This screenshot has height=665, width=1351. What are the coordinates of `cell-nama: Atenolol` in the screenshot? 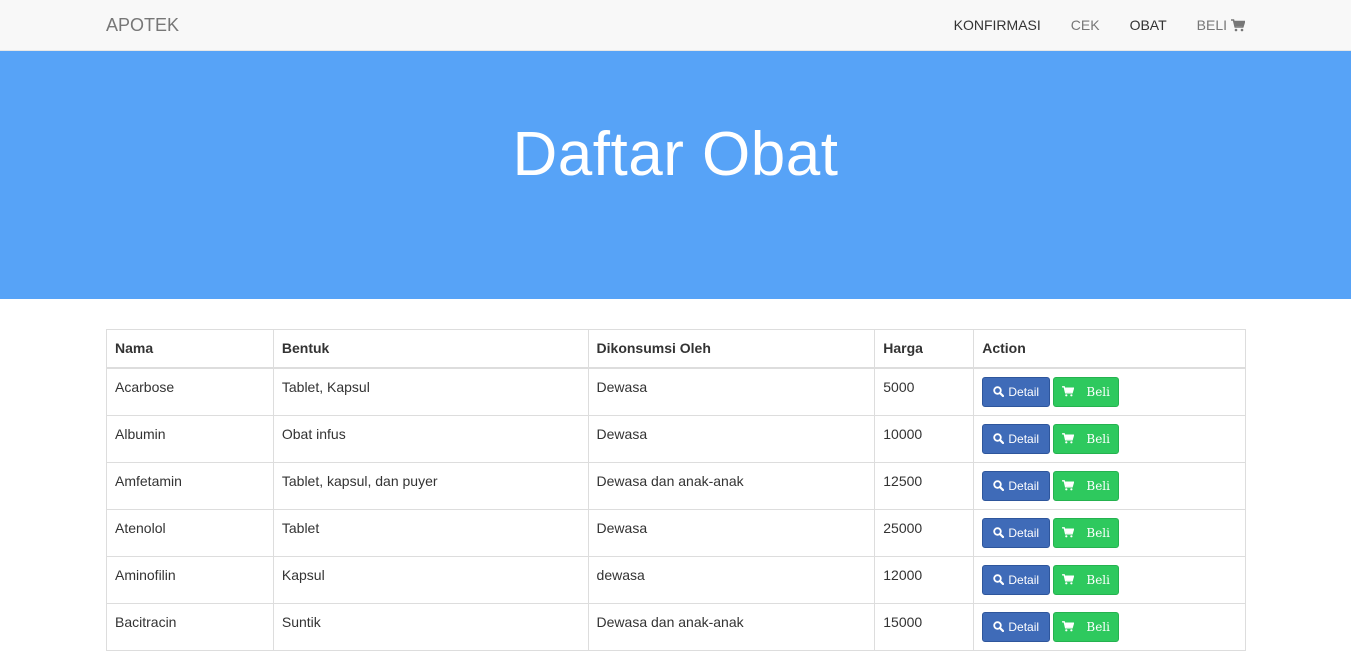 It's located at (190, 532).